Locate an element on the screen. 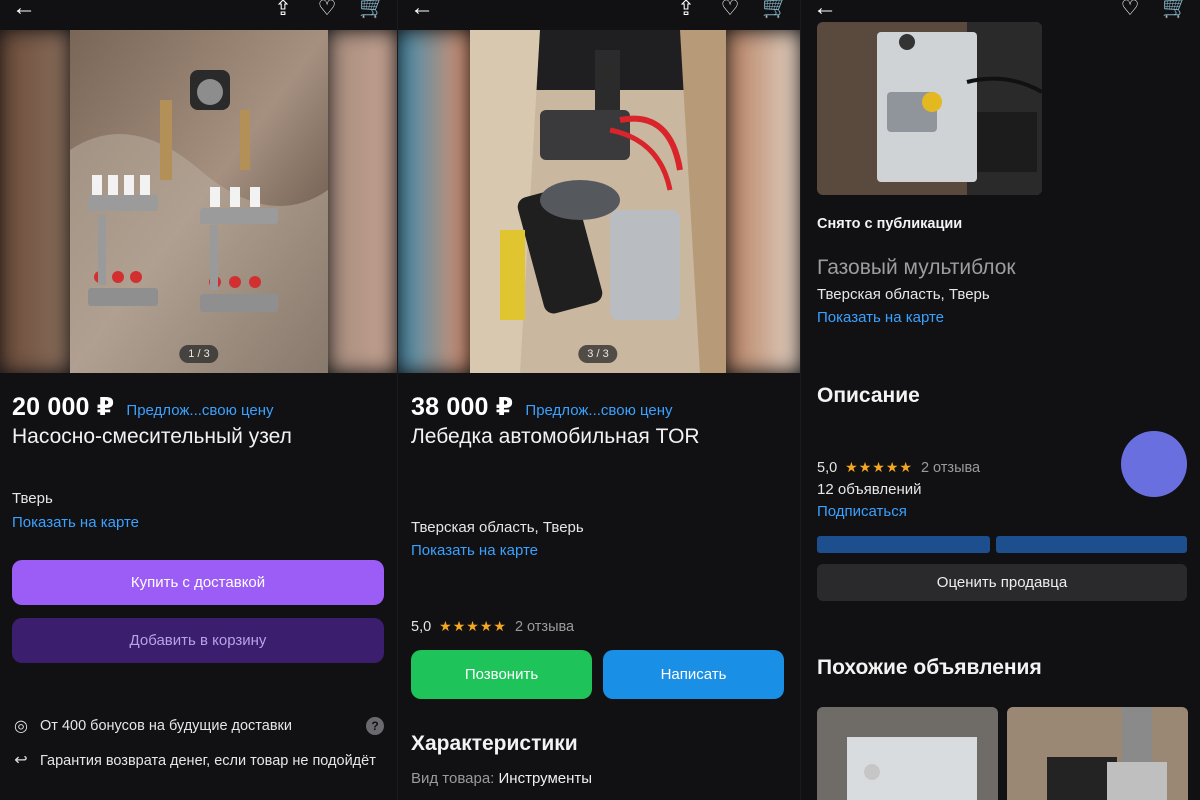 Image resolution: width=1200 pixels, height=800 pixels. listing-title: Лебедка автомобильная TOR is located at coordinates (555, 436).